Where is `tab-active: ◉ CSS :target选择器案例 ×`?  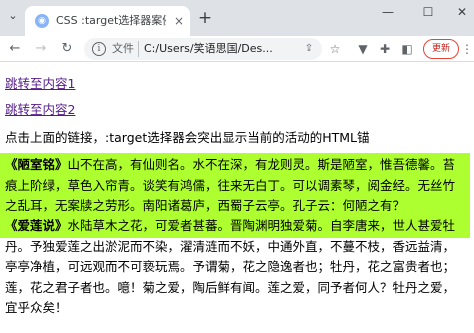 tab-active: ◉ CSS :target选择器案例 × is located at coordinates (107, 21).